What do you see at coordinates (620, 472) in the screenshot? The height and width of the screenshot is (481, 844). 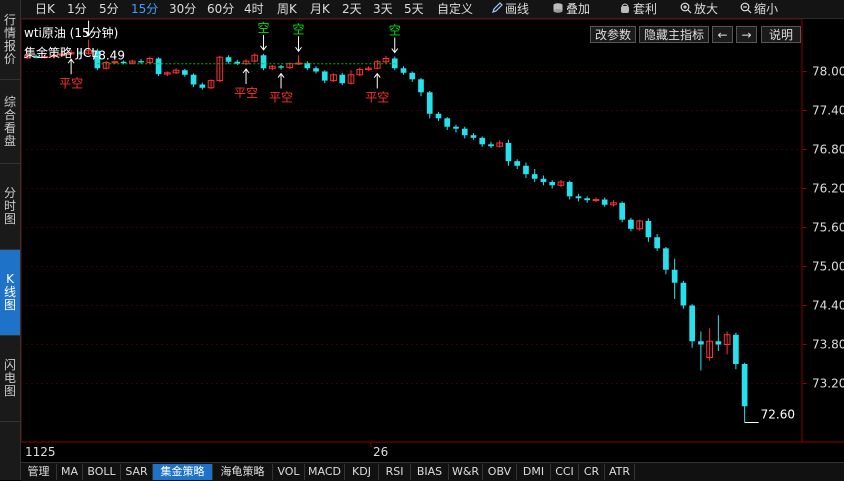 I see `tab-atr: ATR` at bounding box center [620, 472].